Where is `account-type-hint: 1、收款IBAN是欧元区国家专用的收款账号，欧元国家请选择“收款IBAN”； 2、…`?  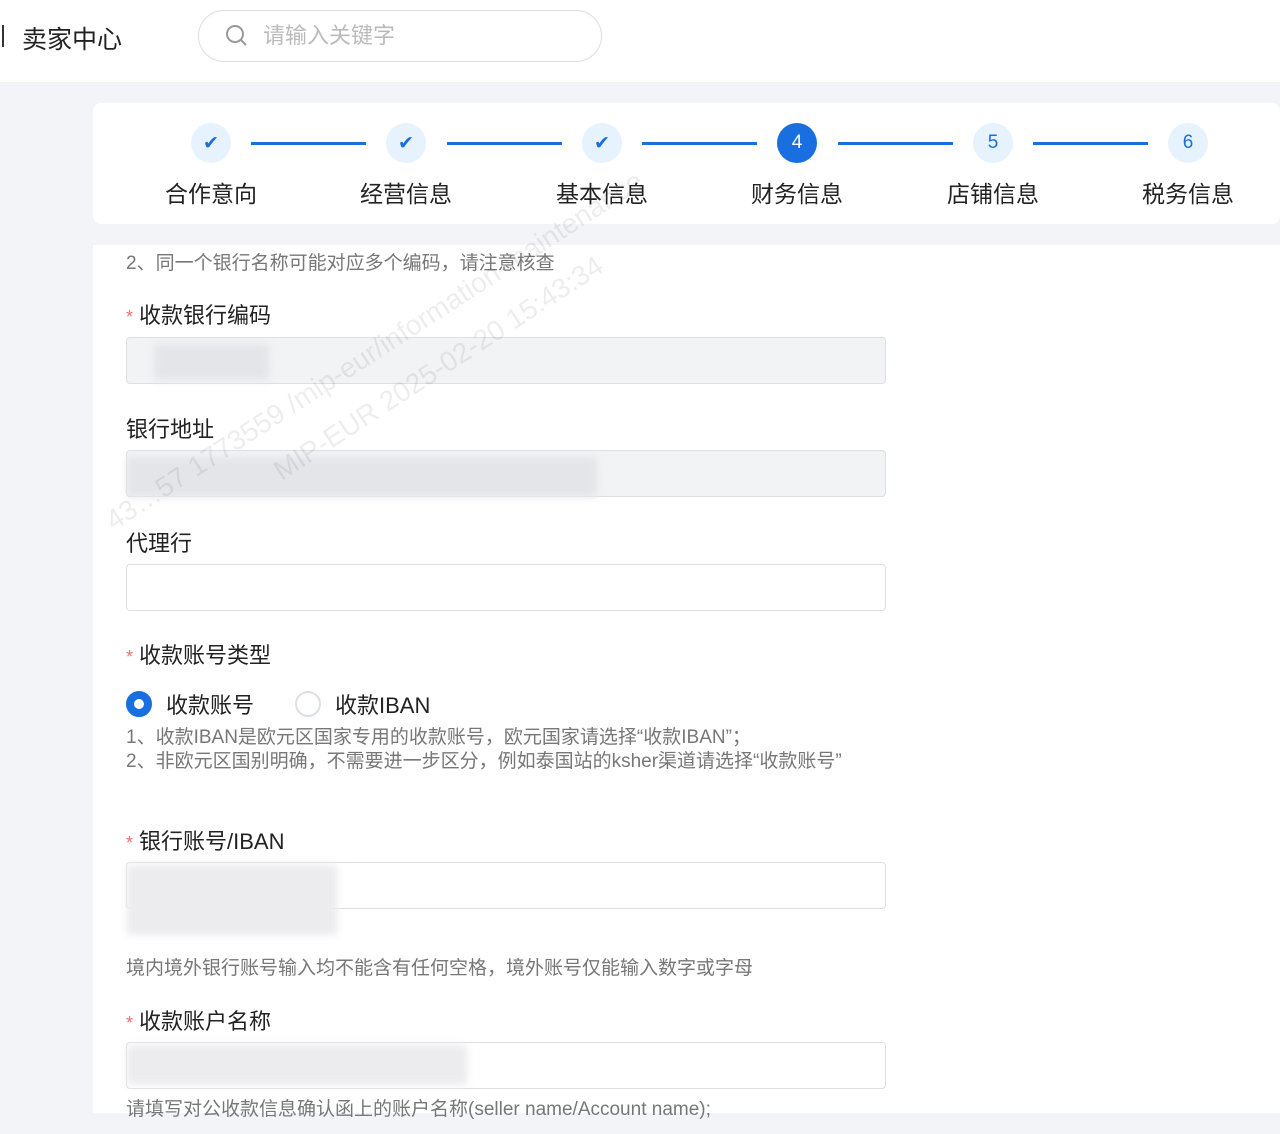
account-type-hint: 1、收款IBAN是欧元区国家专用的收款账号，欧元国家请选择“收款IBAN”； 2、… is located at coordinates (484, 749).